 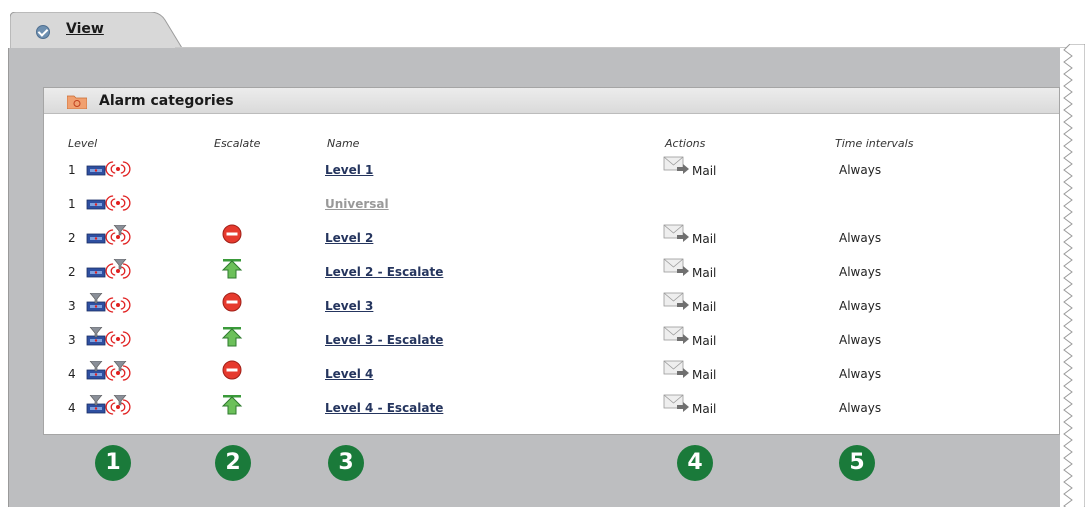 What do you see at coordinates (551, 274) in the screenshot?
I see `alarm-category-row: 2 Level 2 - Escalate Mail Always` at bounding box center [551, 274].